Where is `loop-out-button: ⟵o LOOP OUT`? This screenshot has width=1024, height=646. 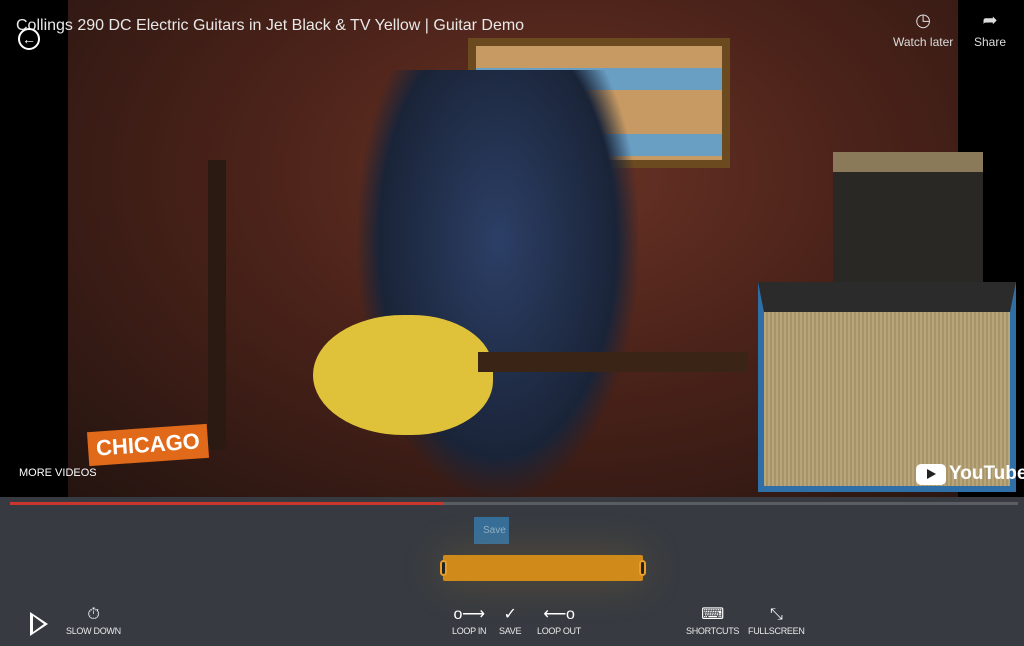 loop-out-button: ⟵o LOOP OUT is located at coordinates (559, 620).